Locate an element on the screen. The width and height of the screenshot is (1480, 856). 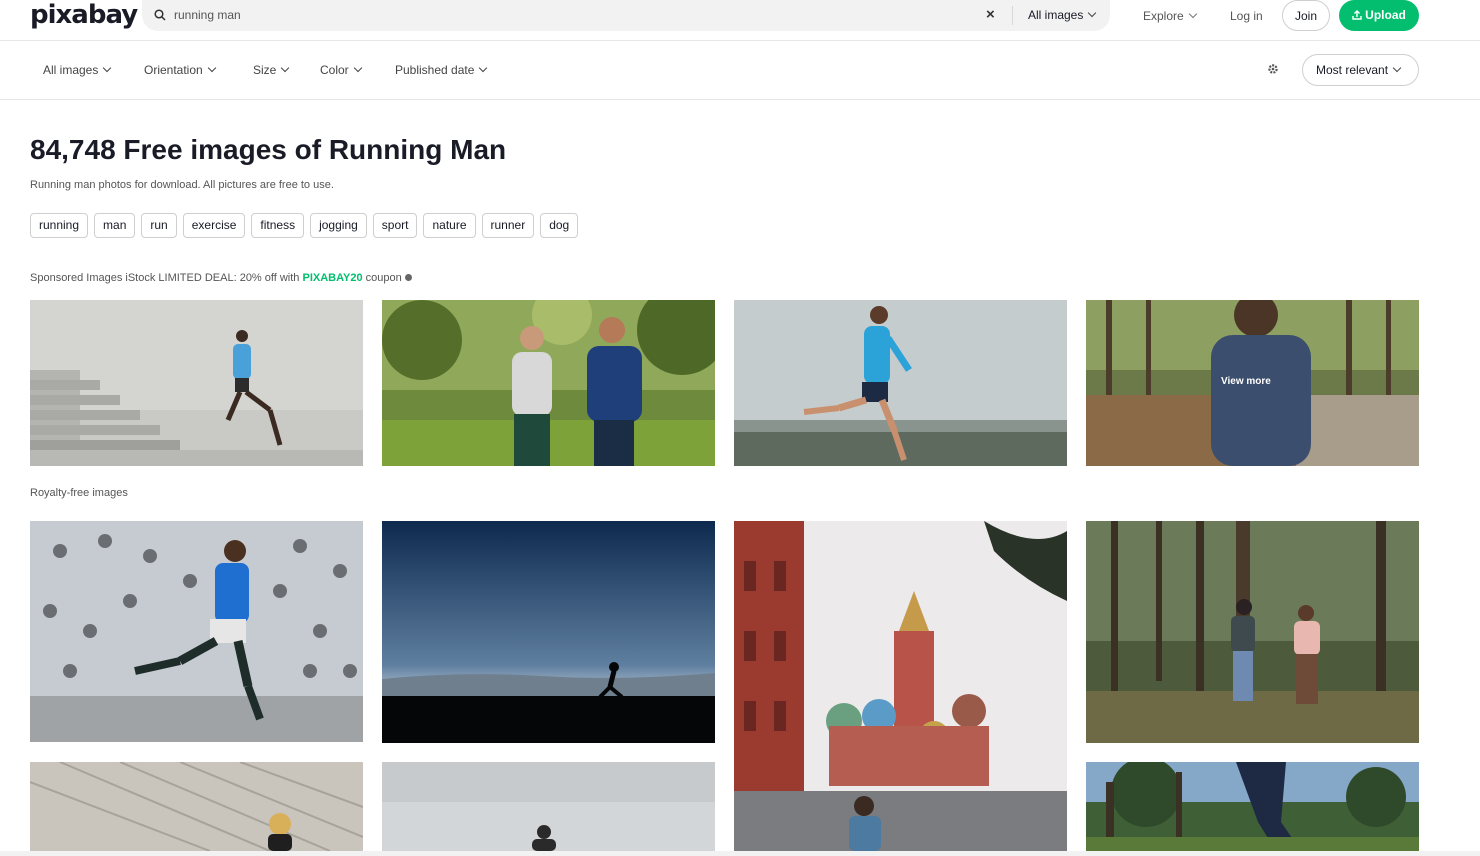
filter-published-date: Published date is located at coordinates (441, 70).